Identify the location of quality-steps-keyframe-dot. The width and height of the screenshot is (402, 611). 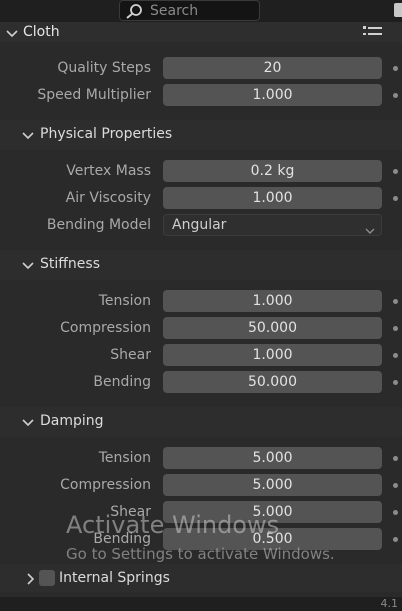
(395, 68).